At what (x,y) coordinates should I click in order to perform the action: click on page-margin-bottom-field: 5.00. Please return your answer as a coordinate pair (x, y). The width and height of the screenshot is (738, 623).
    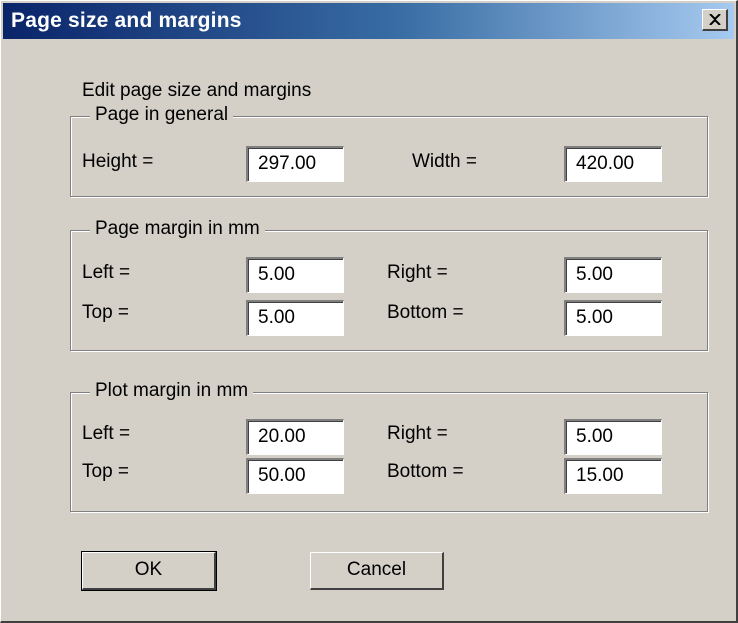
    Looking at the image, I should click on (613, 318).